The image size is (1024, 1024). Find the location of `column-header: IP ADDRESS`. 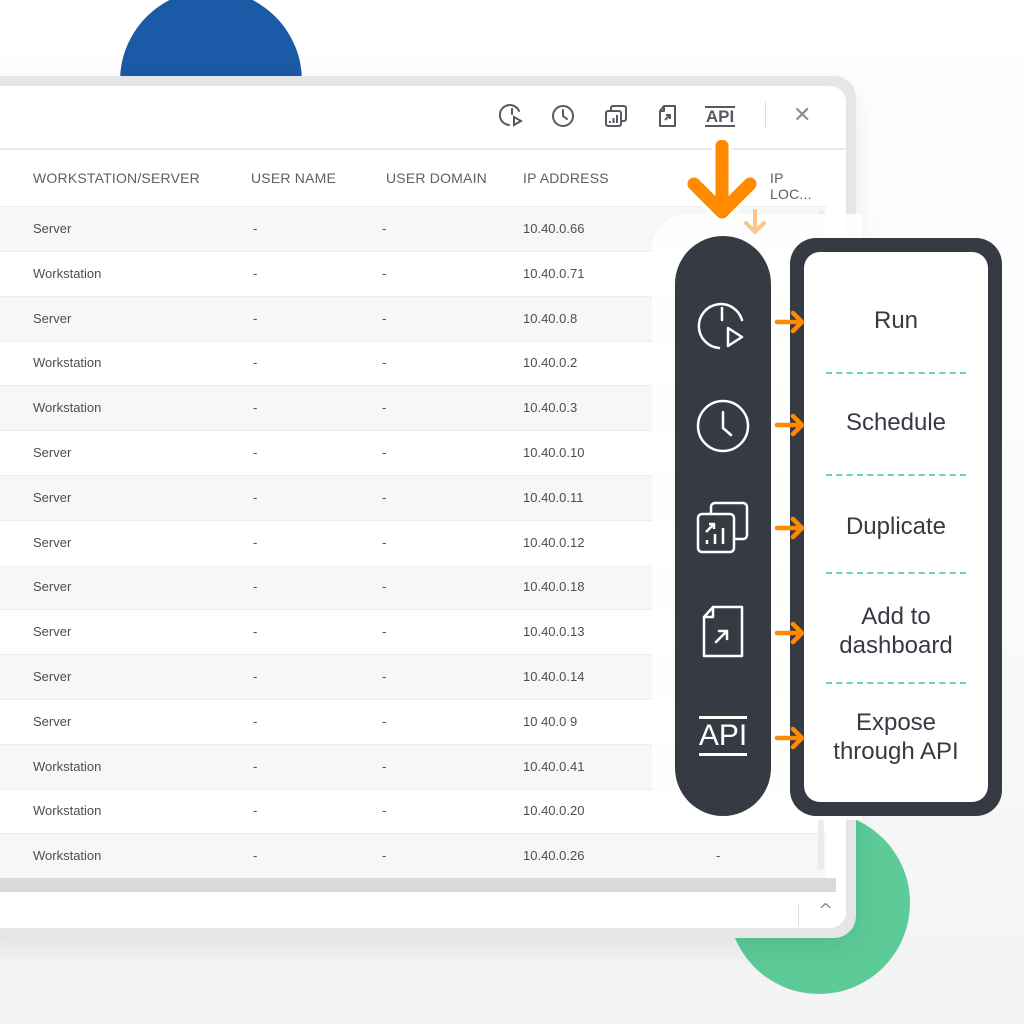

column-header: IP ADDRESS is located at coordinates (566, 178).